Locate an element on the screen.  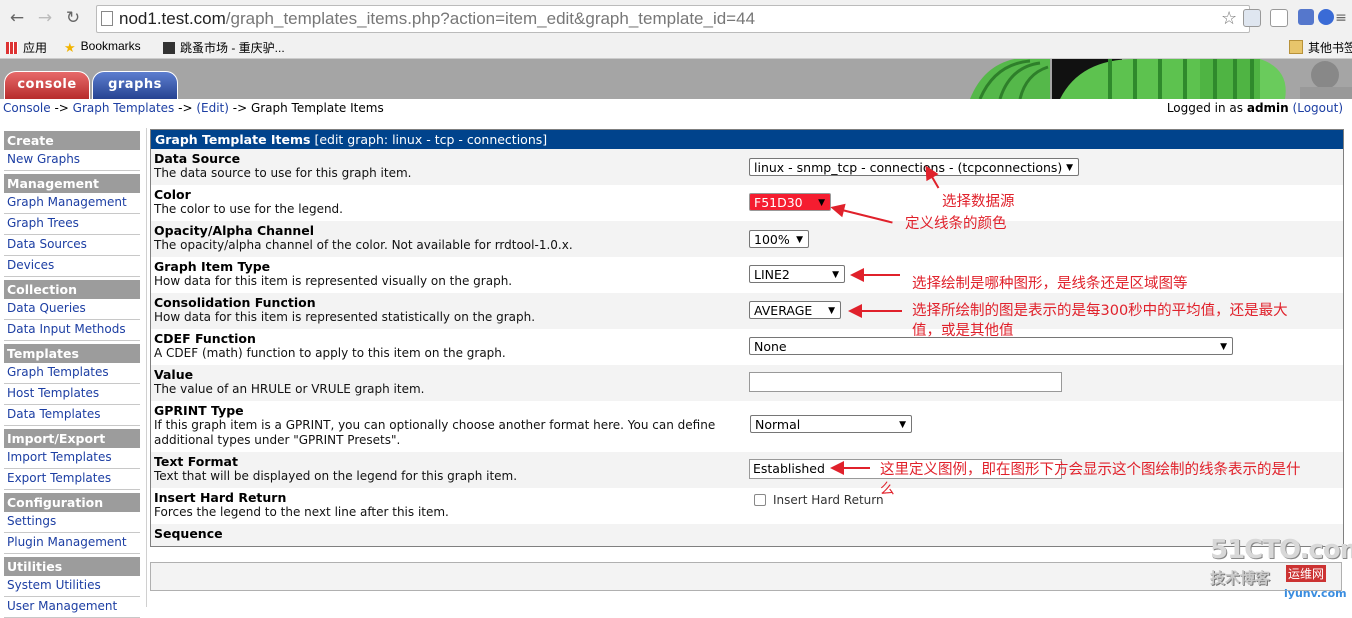
sidebar-heading-management: Management is located at coordinates (72, 183).